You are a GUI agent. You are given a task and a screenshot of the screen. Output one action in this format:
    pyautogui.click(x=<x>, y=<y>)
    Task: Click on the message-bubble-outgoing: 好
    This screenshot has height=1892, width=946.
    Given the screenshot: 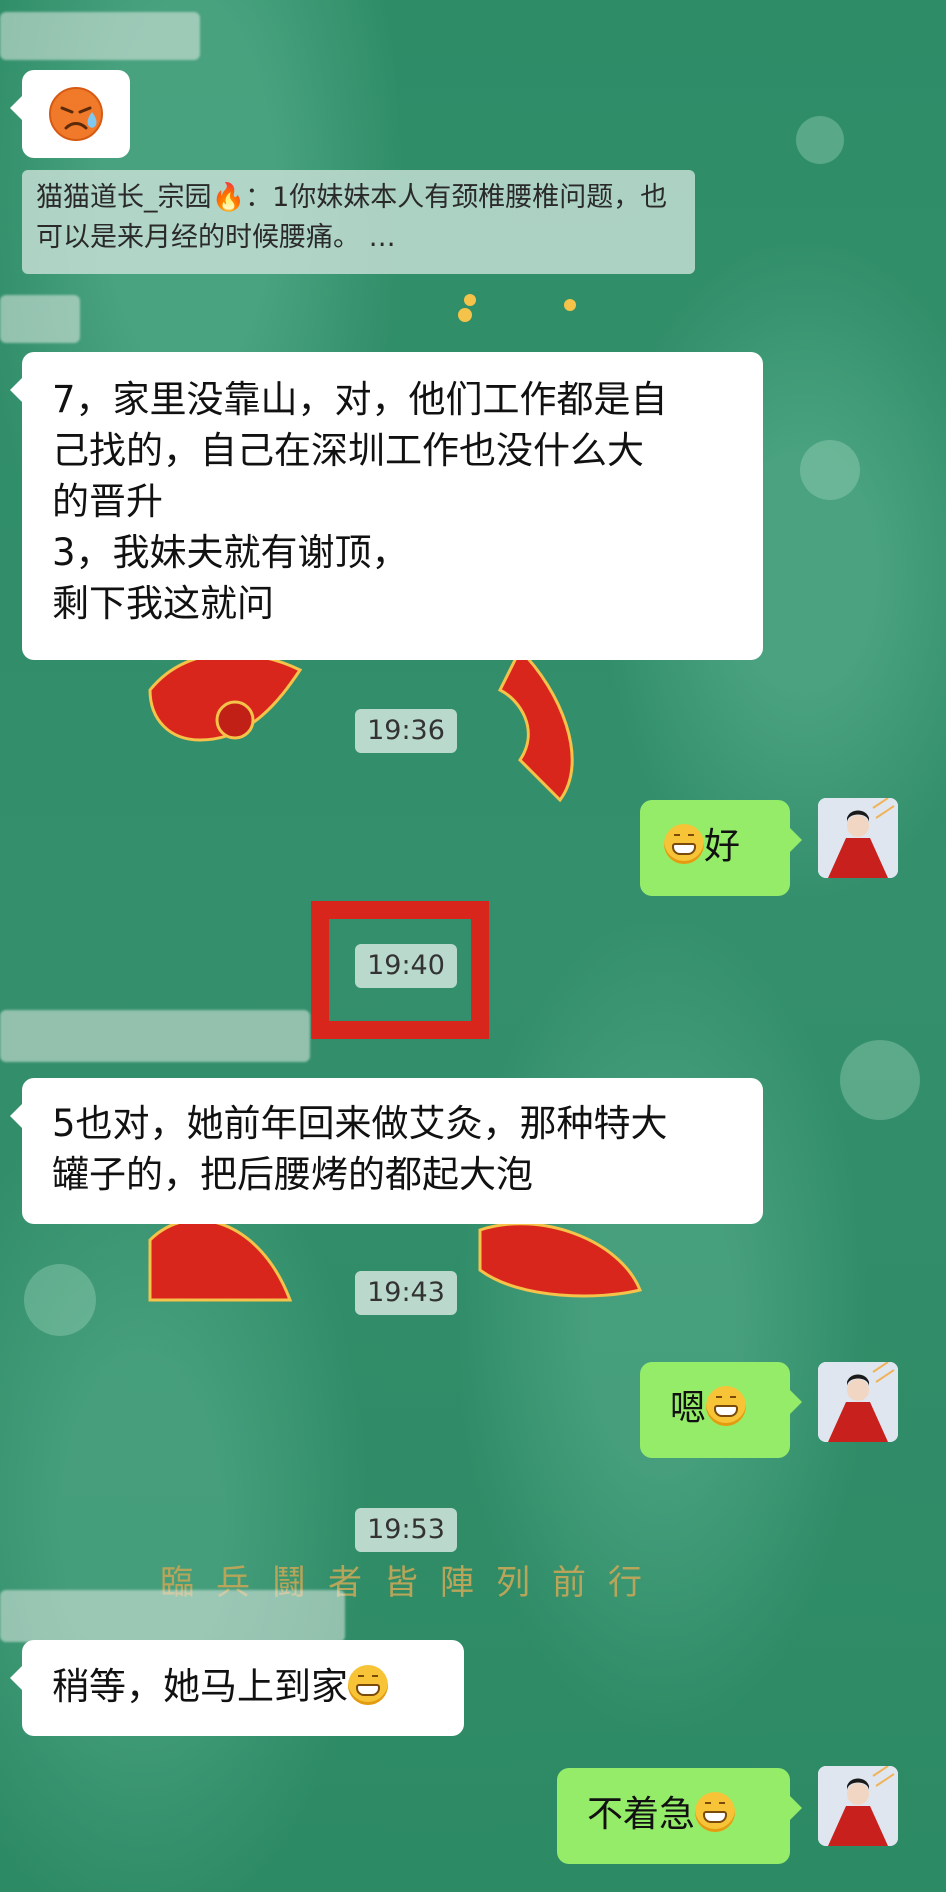 What is the action you would take?
    pyautogui.click(x=721, y=848)
    